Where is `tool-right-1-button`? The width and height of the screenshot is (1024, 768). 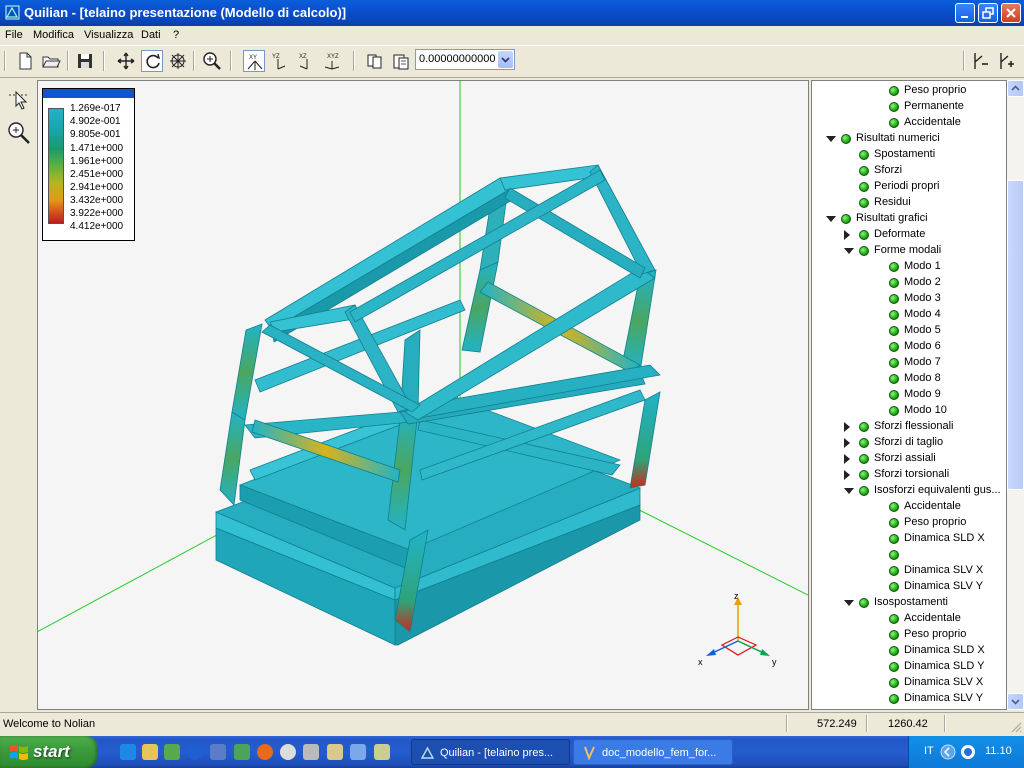
tool-right-1-button is located at coordinates (981, 61).